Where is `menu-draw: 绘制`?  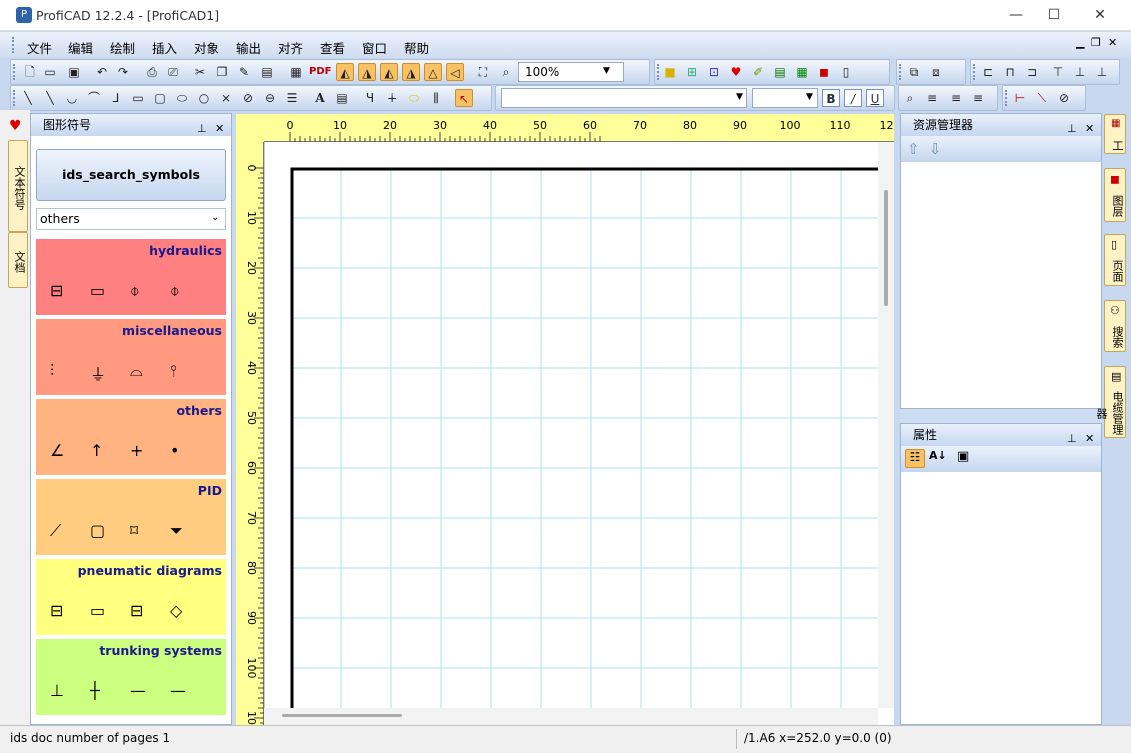
menu-draw: 绘制 is located at coordinates (122, 47).